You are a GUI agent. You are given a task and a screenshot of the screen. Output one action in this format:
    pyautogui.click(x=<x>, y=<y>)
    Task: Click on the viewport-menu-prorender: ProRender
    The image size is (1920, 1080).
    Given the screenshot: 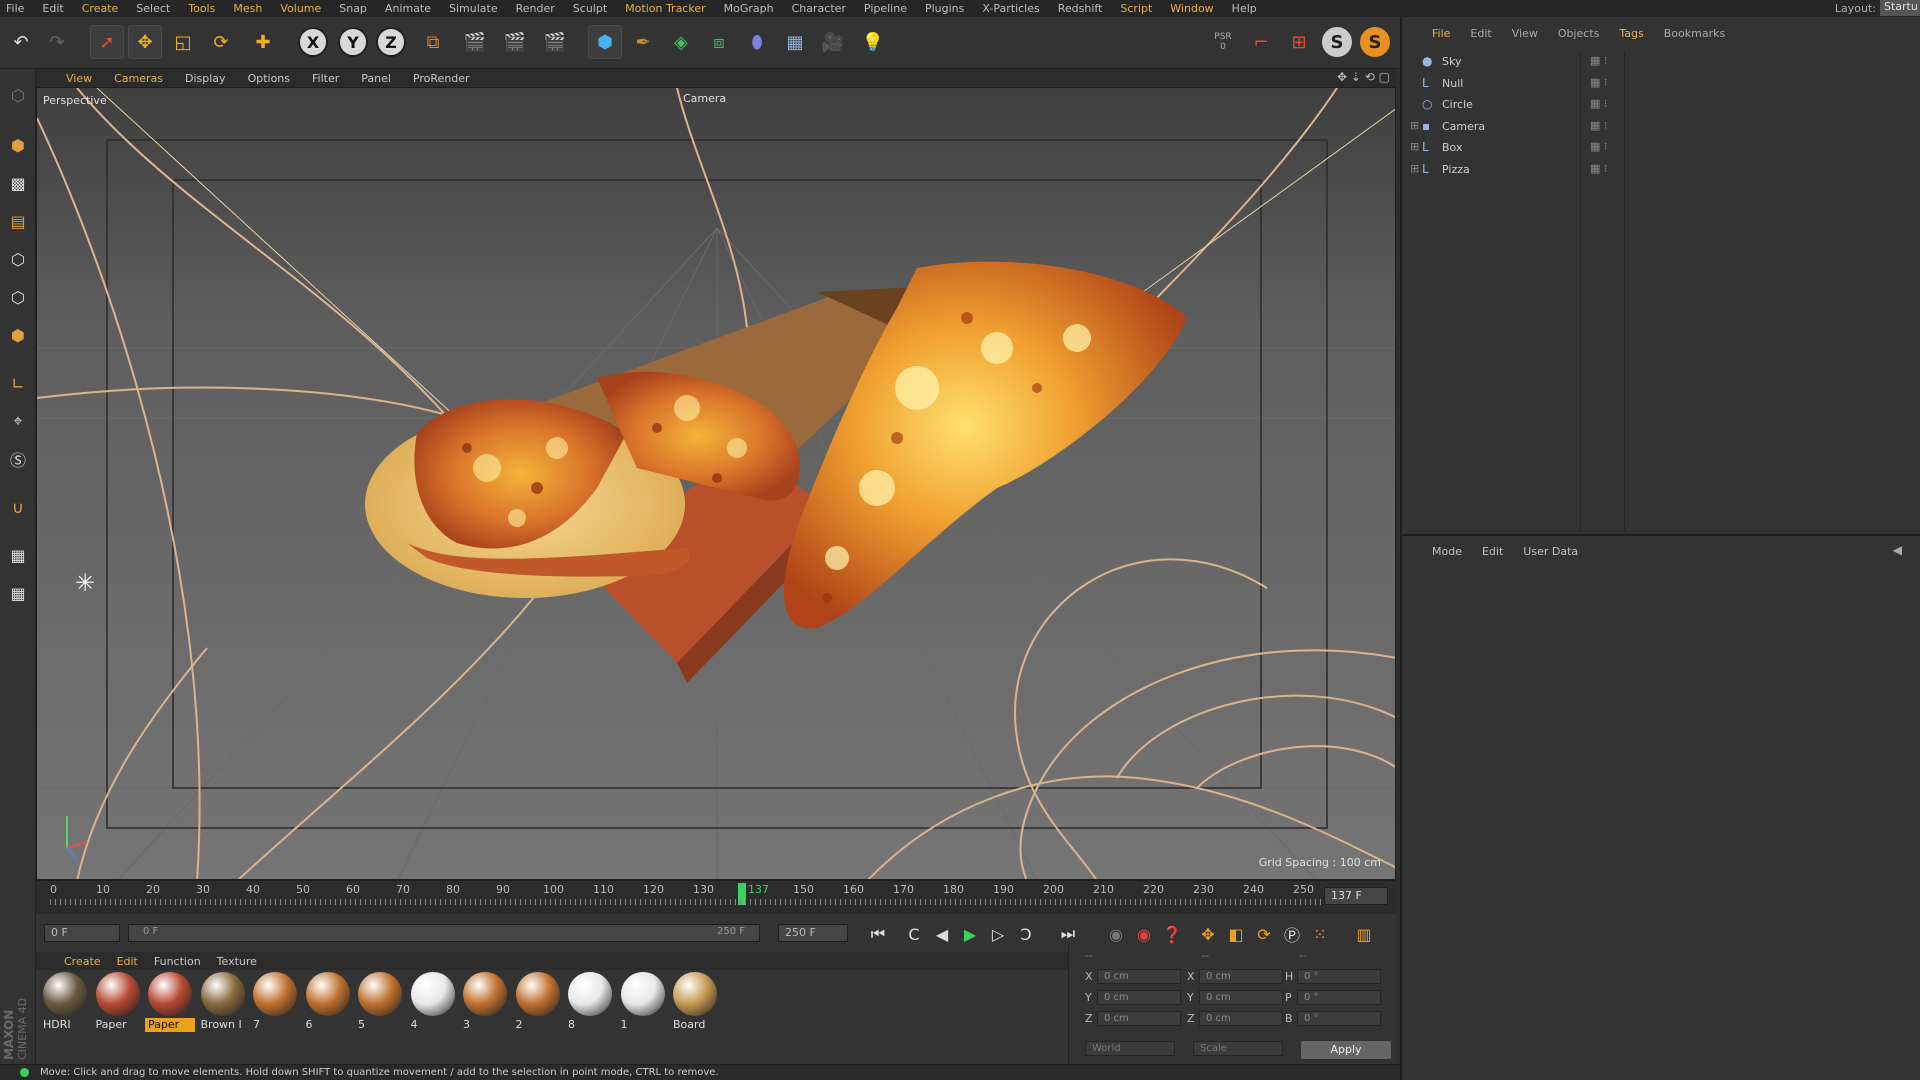 What is the action you would take?
    pyautogui.click(x=441, y=78)
    